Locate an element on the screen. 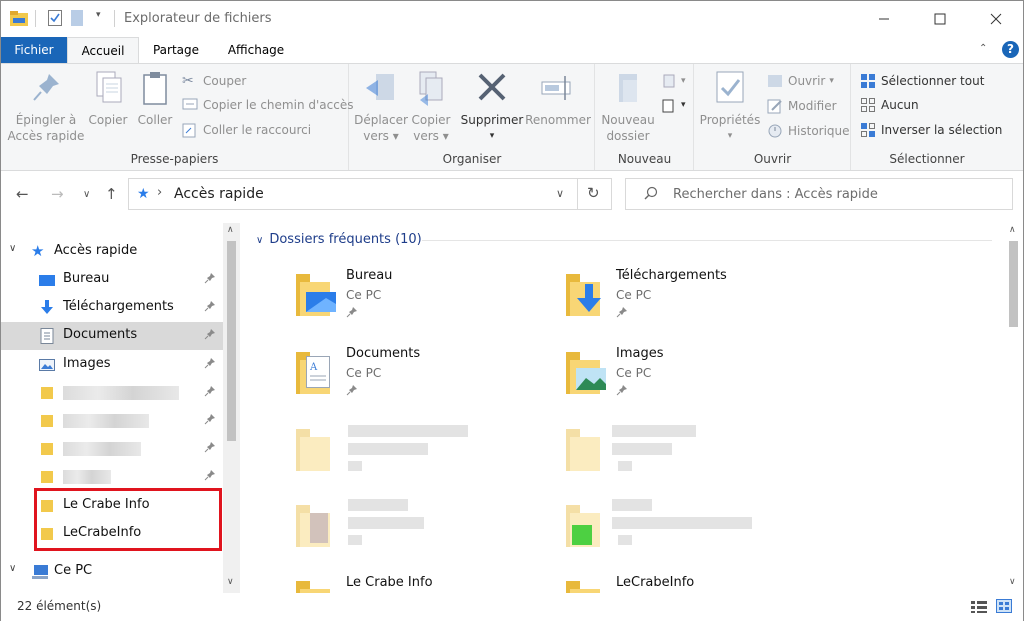 This screenshot has height=621, width=1024. search-box: Rechercher dans : Accès rapide is located at coordinates (819, 194).